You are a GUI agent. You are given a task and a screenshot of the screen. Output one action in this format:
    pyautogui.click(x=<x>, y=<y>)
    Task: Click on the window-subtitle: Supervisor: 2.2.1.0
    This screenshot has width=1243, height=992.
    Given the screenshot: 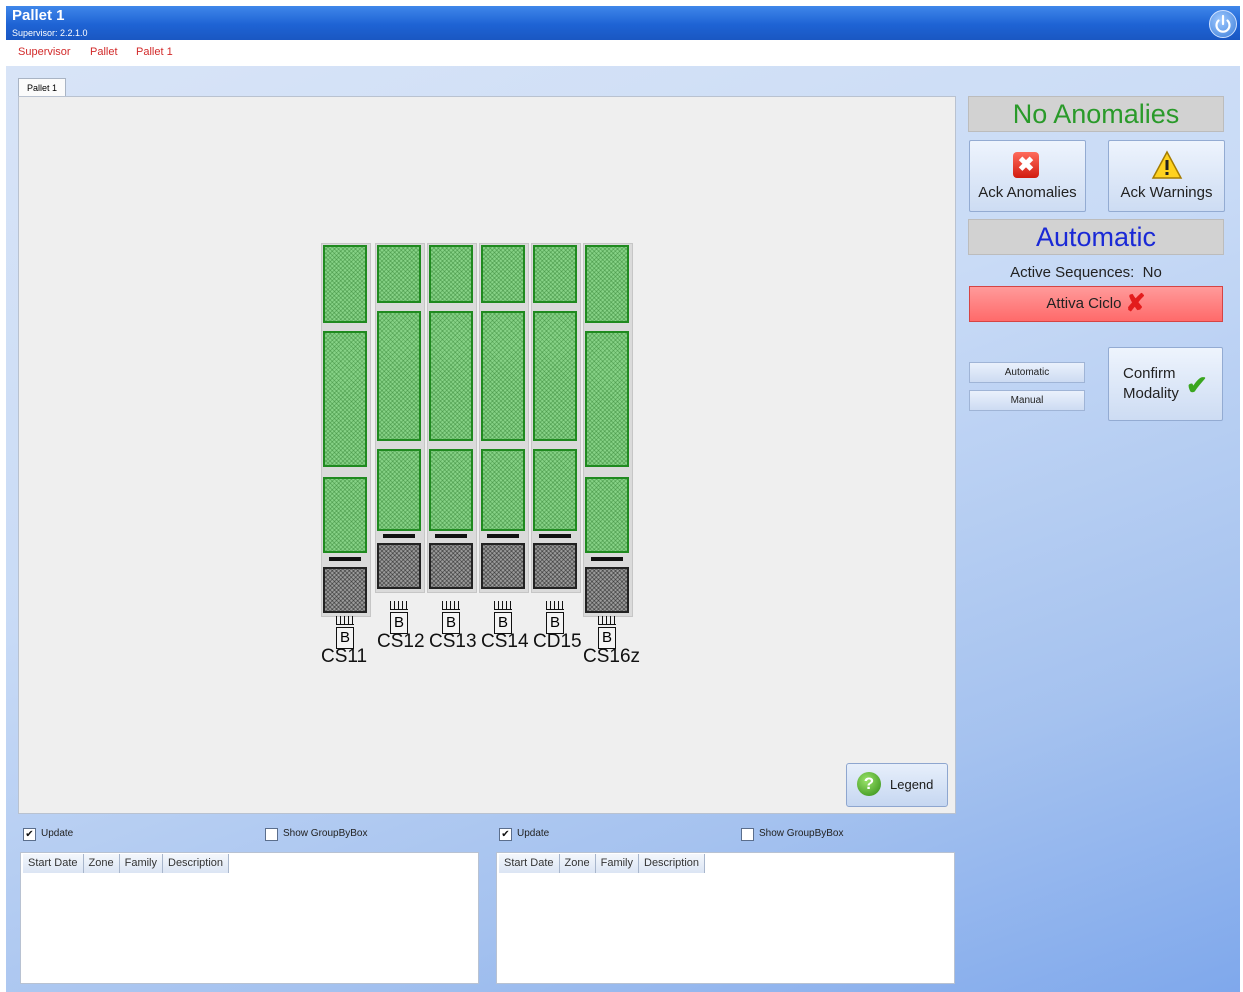 What is the action you would take?
    pyautogui.click(x=50, y=33)
    